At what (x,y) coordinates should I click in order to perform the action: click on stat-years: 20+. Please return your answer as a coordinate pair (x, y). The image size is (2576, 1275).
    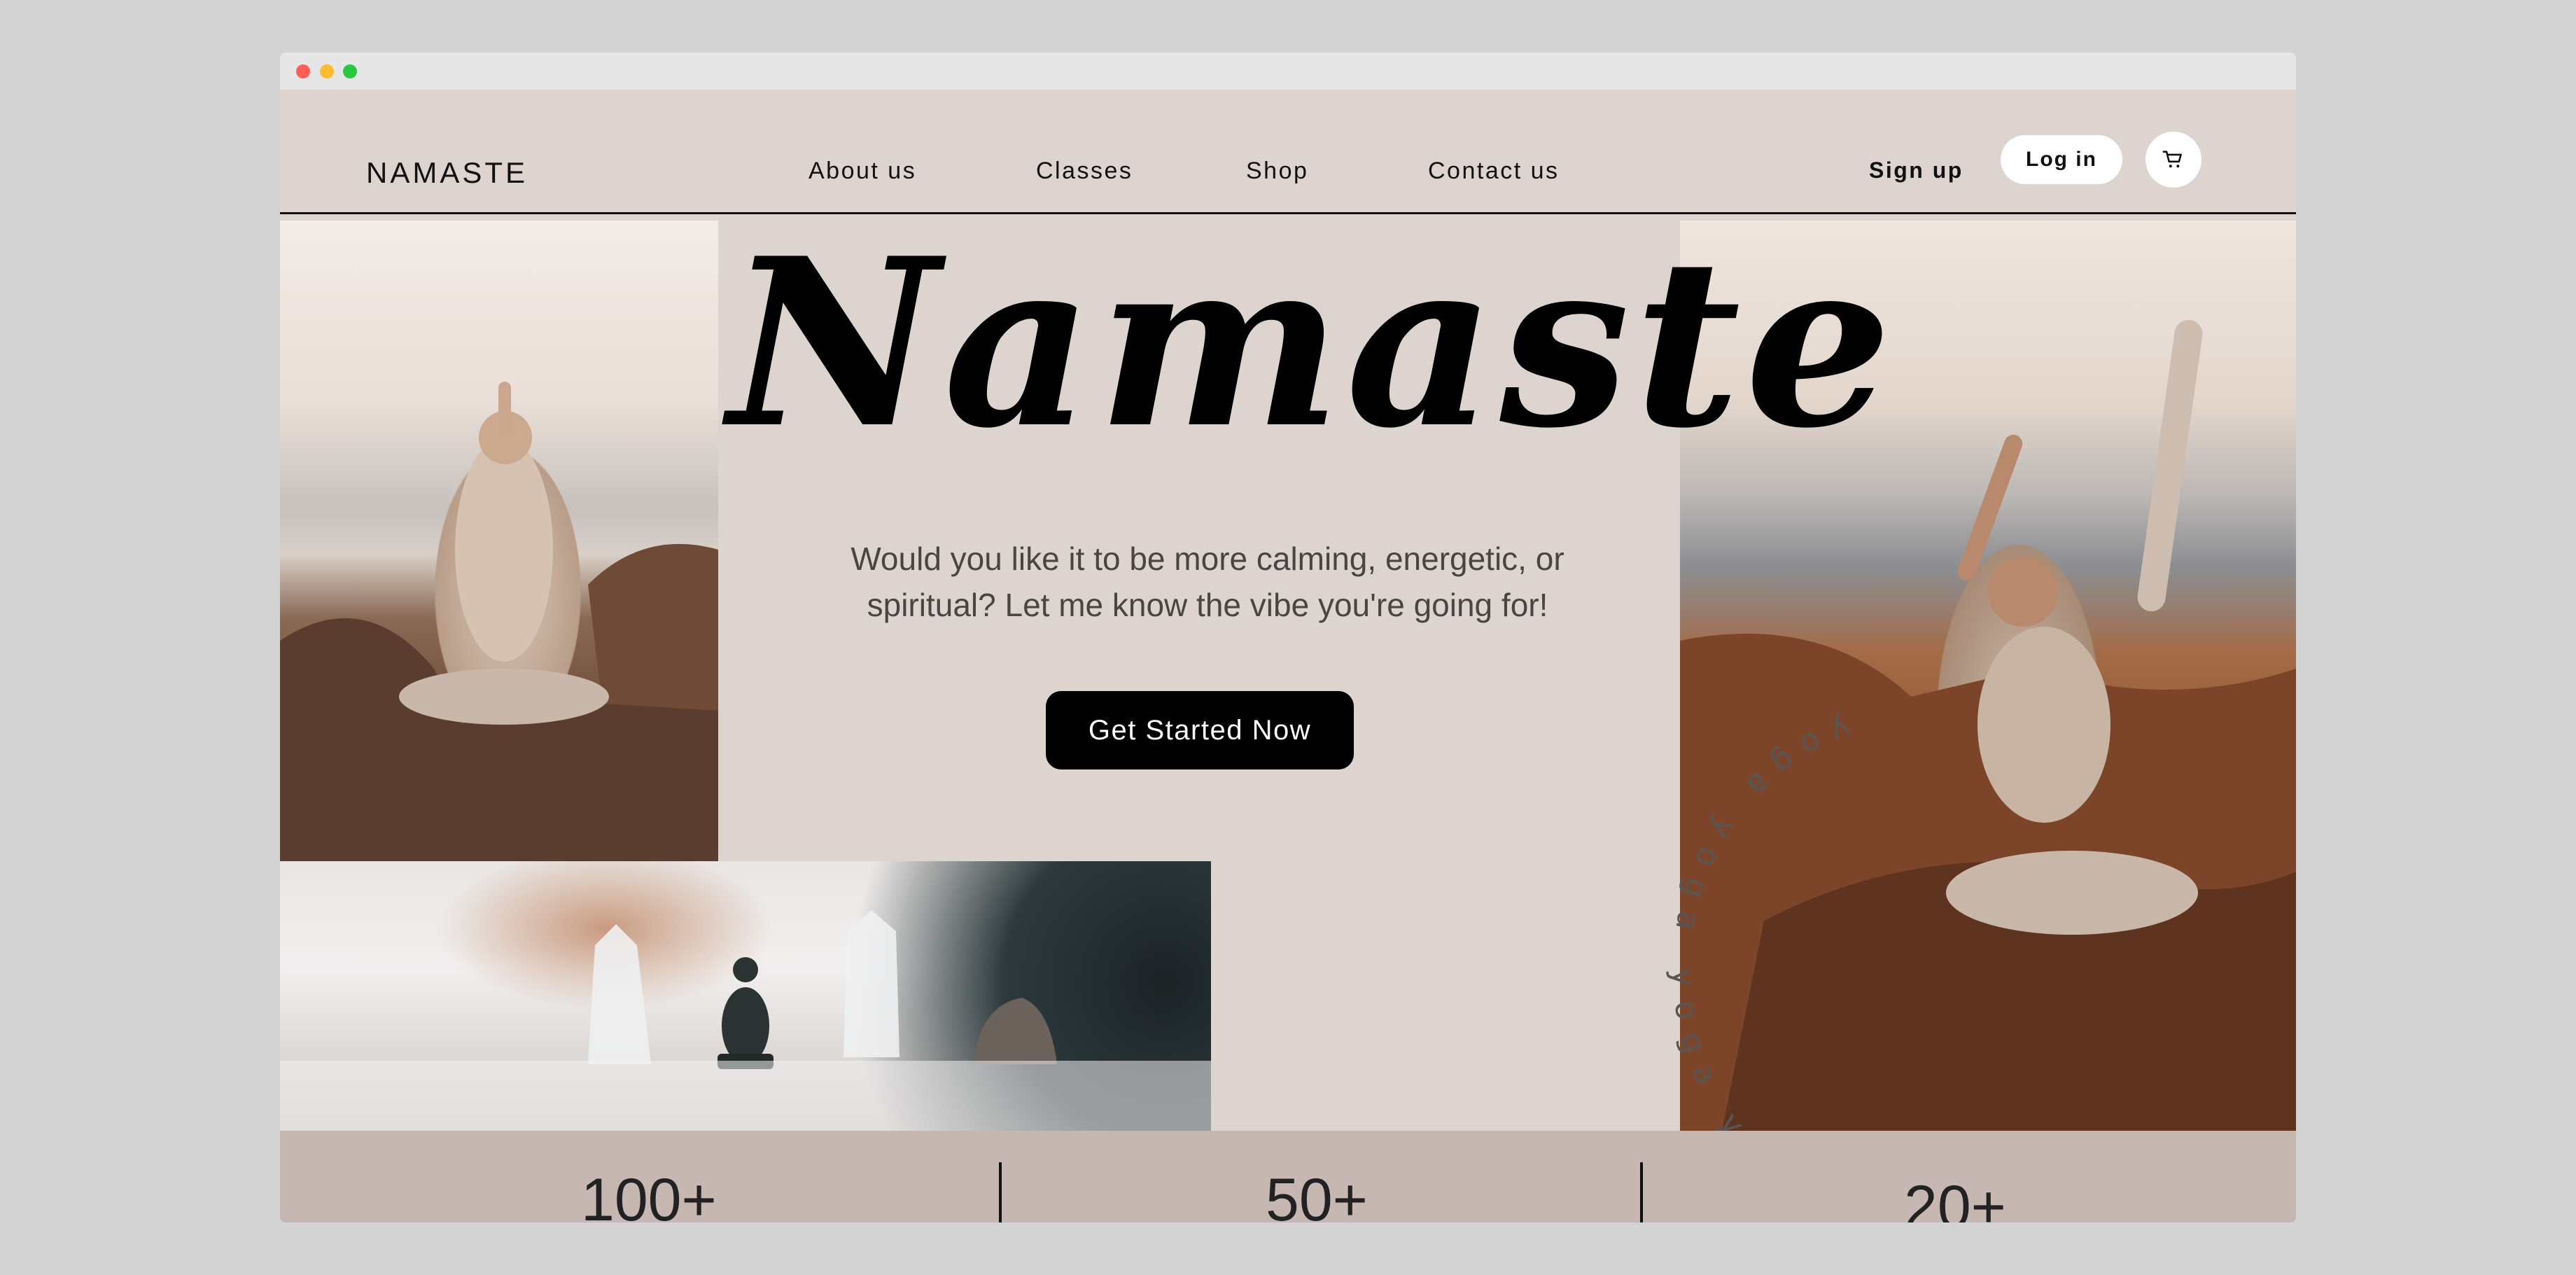
    Looking at the image, I should click on (1955, 1197).